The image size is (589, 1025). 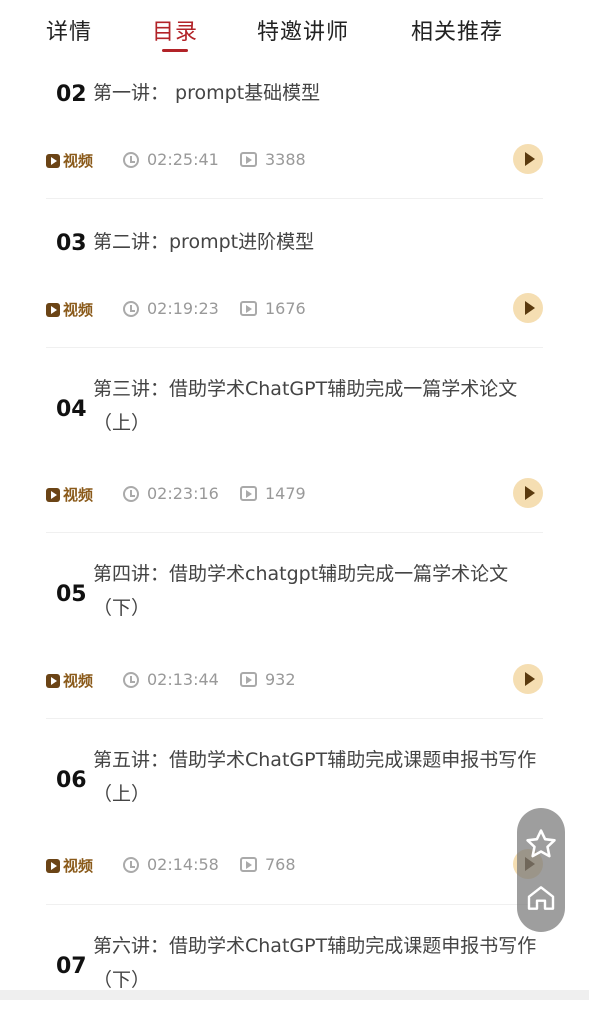 I want to click on tab-details: 详情, so click(x=69, y=30).